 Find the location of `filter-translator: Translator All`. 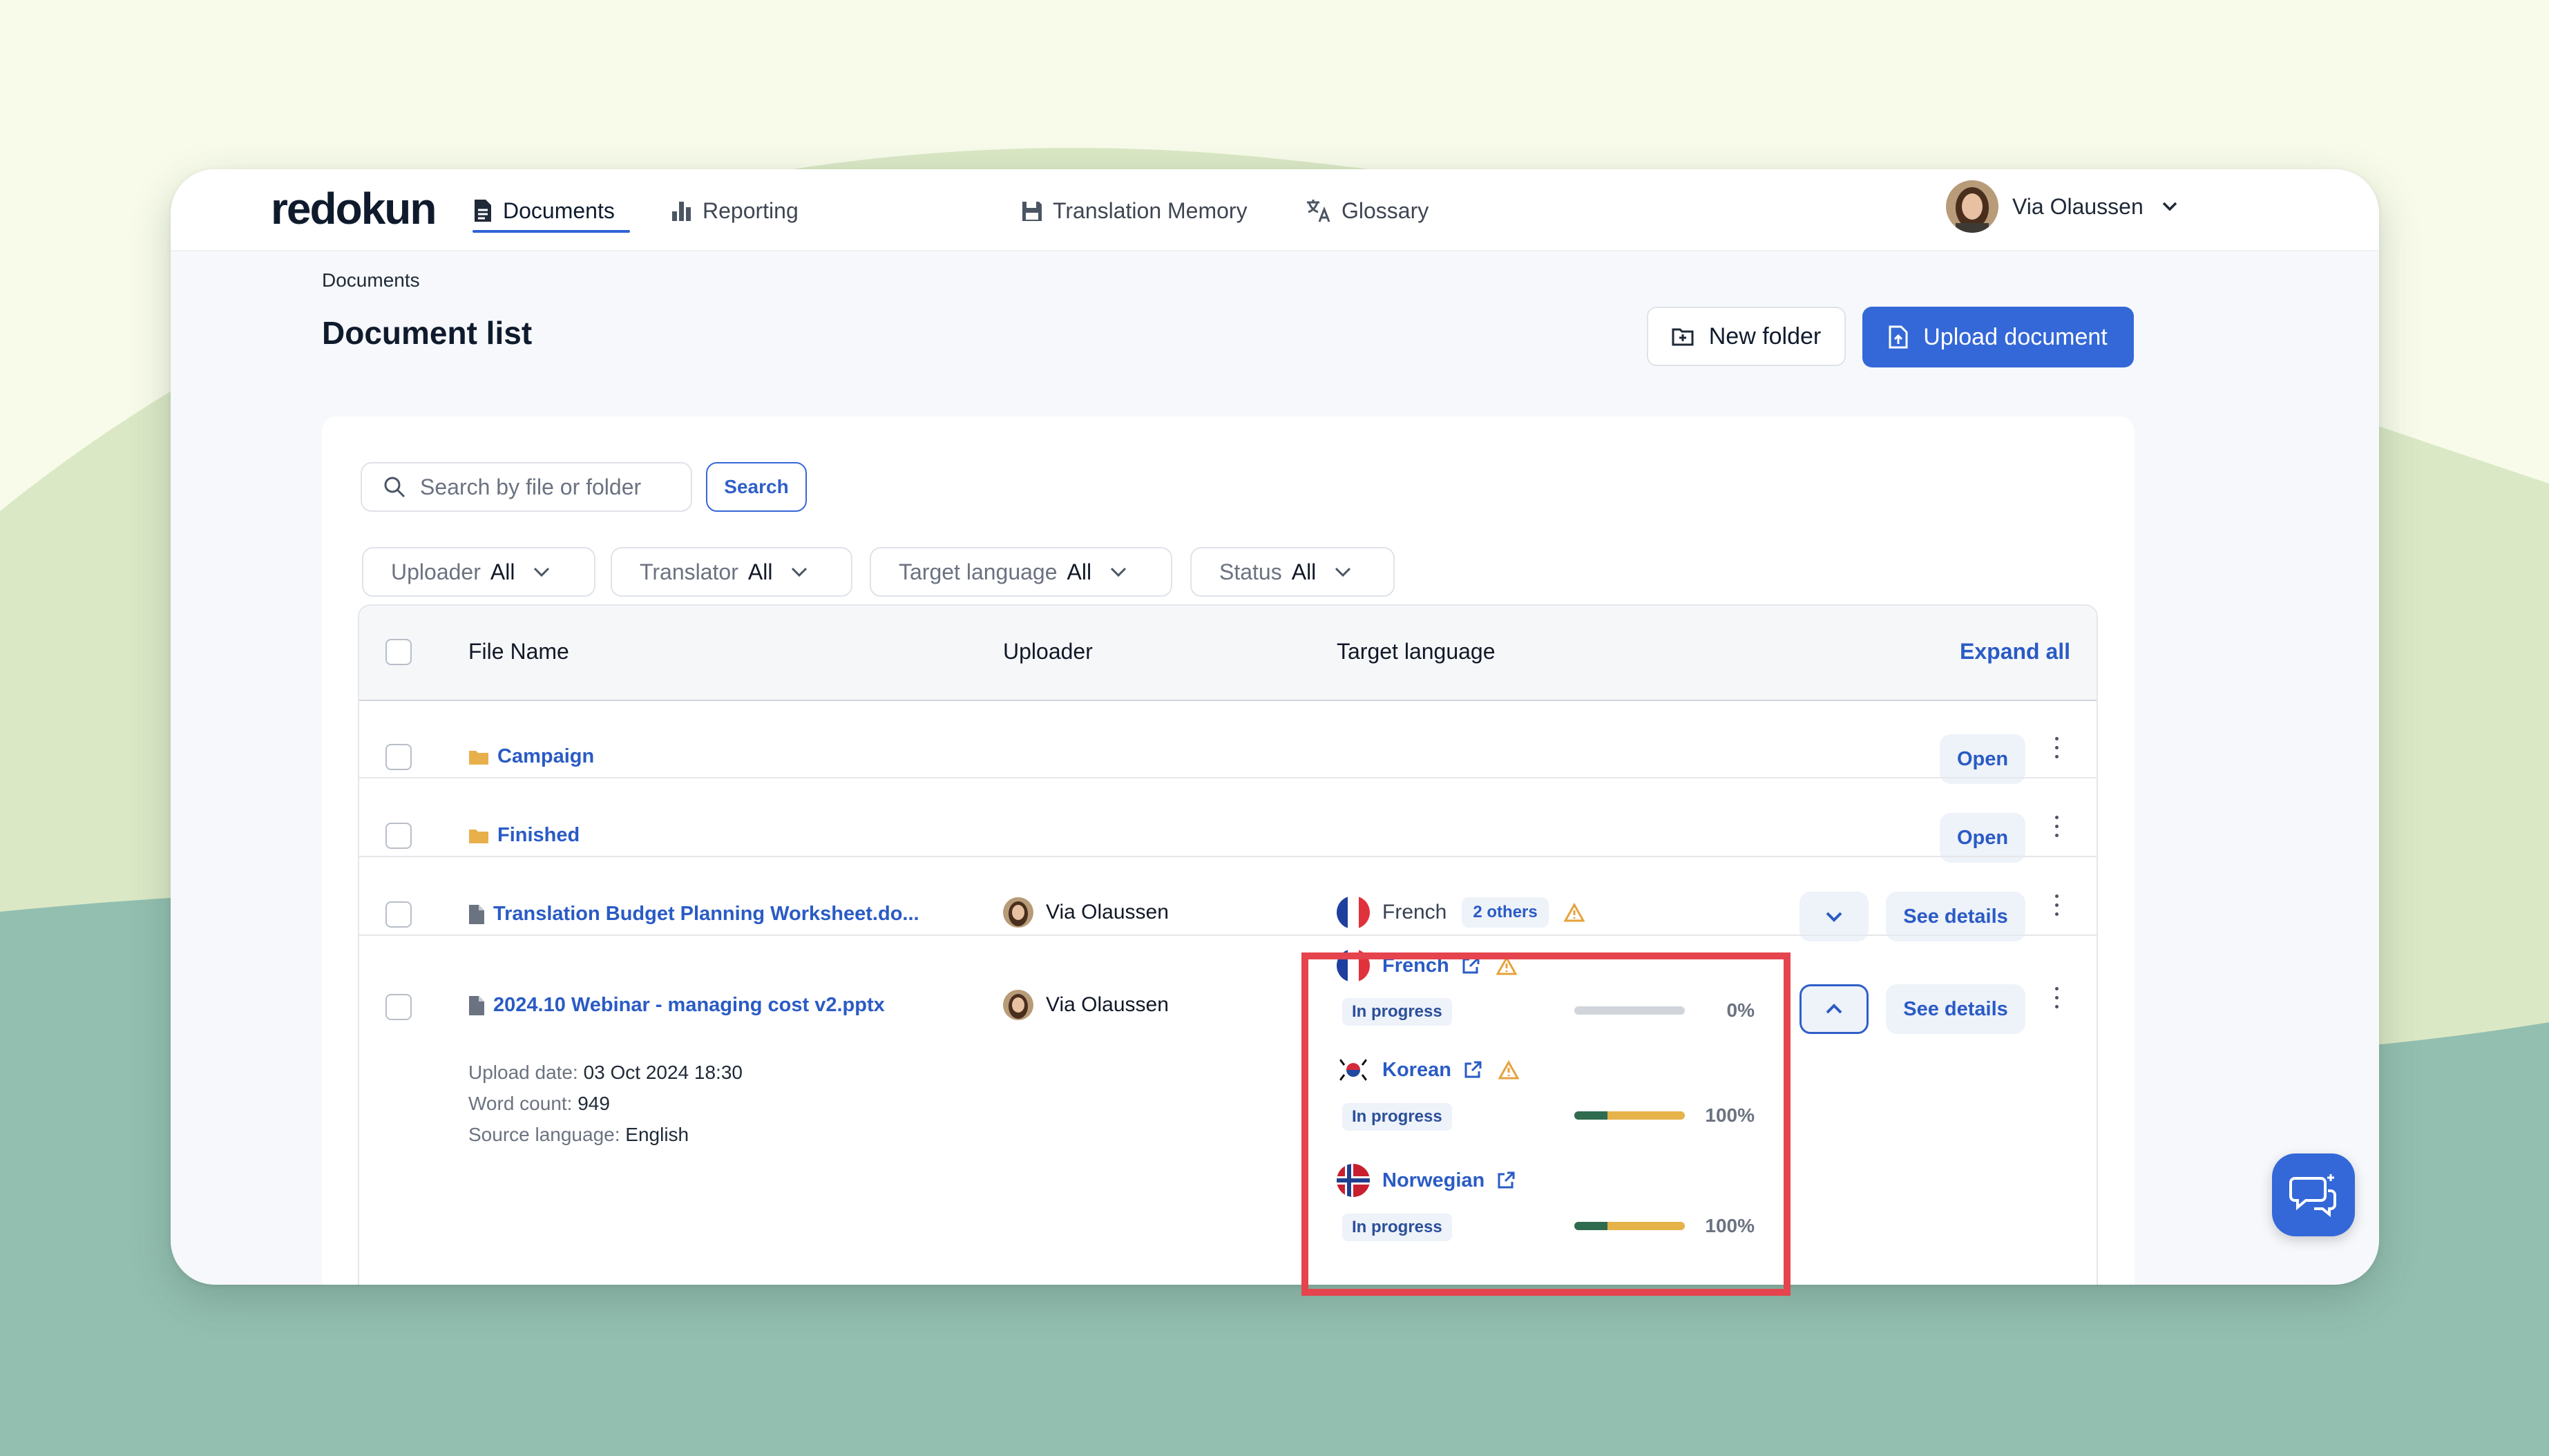

filter-translator: Translator All is located at coordinates (731, 572).